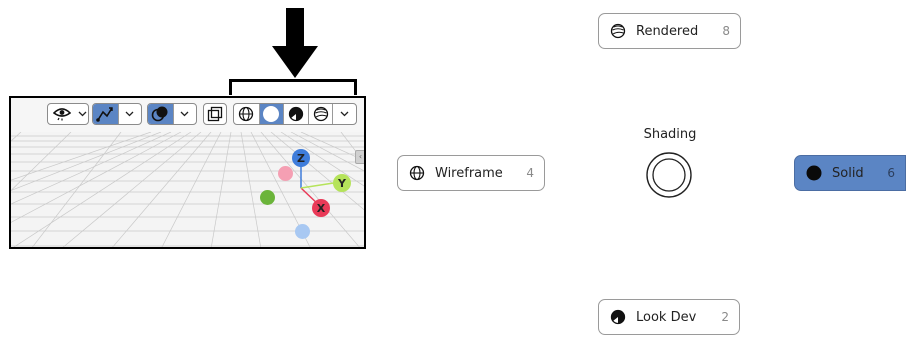  I want to click on viewport-header, so click(187, 115).